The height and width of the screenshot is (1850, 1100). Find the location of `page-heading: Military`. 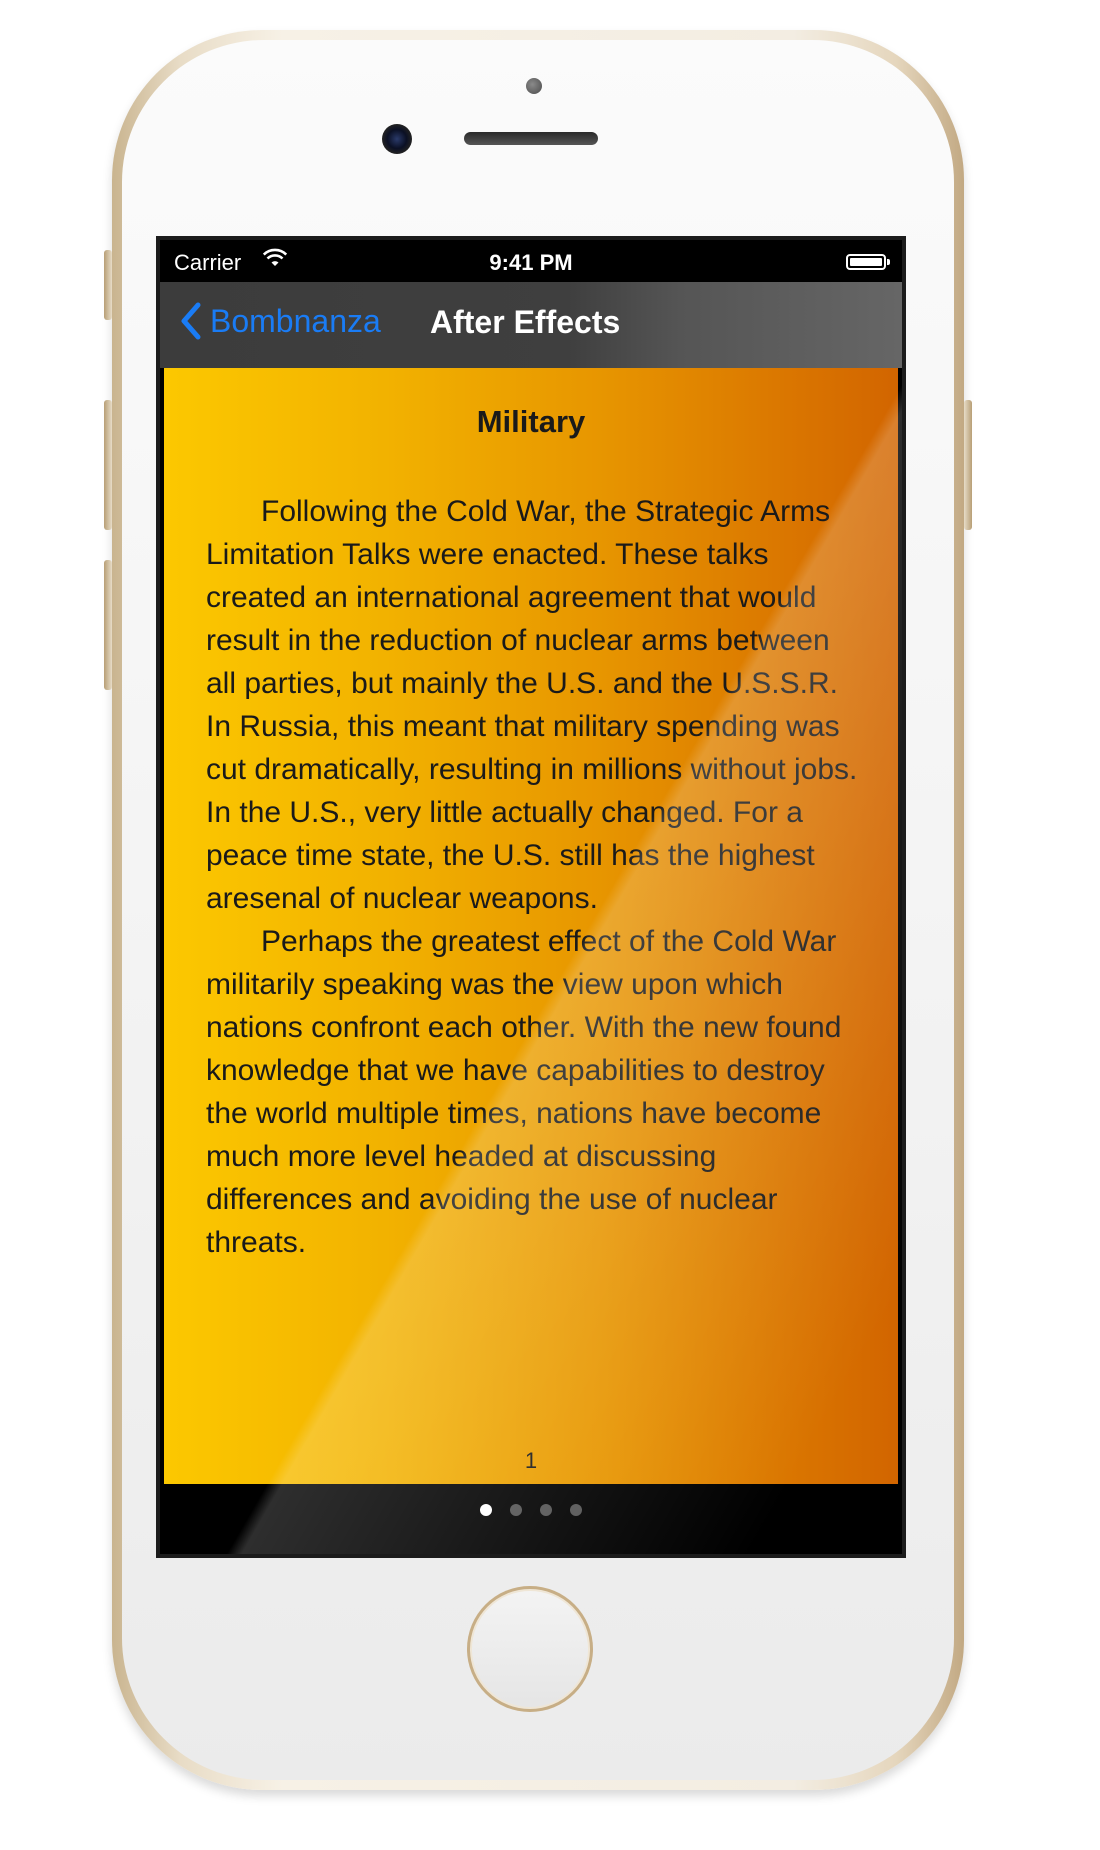

page-heading: Military is located at coordinates (531, 421).